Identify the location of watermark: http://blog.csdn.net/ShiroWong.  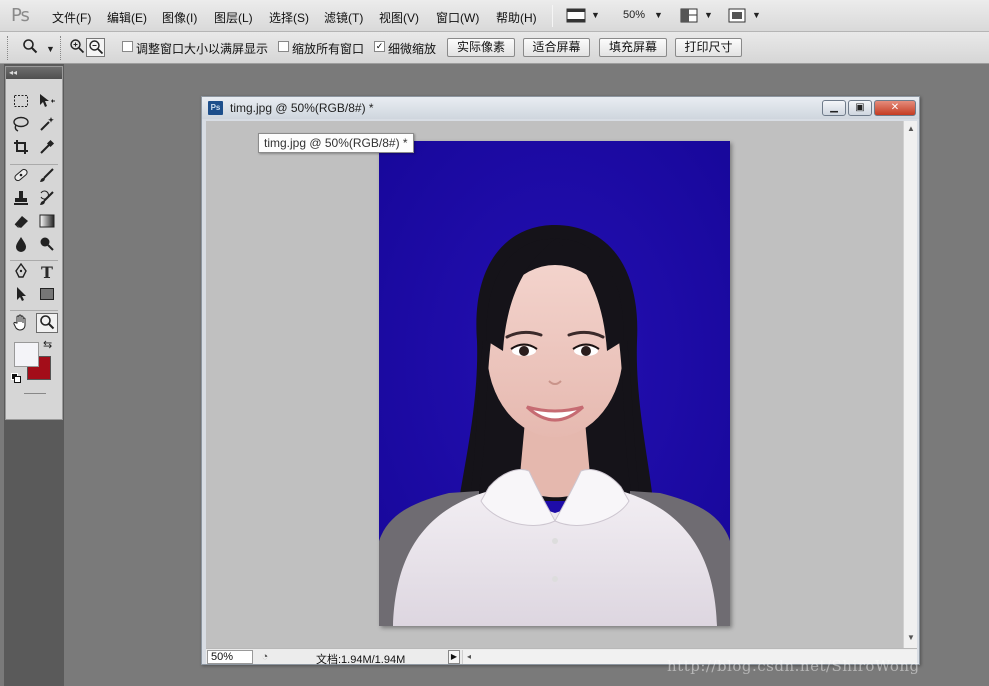
(793, 666).